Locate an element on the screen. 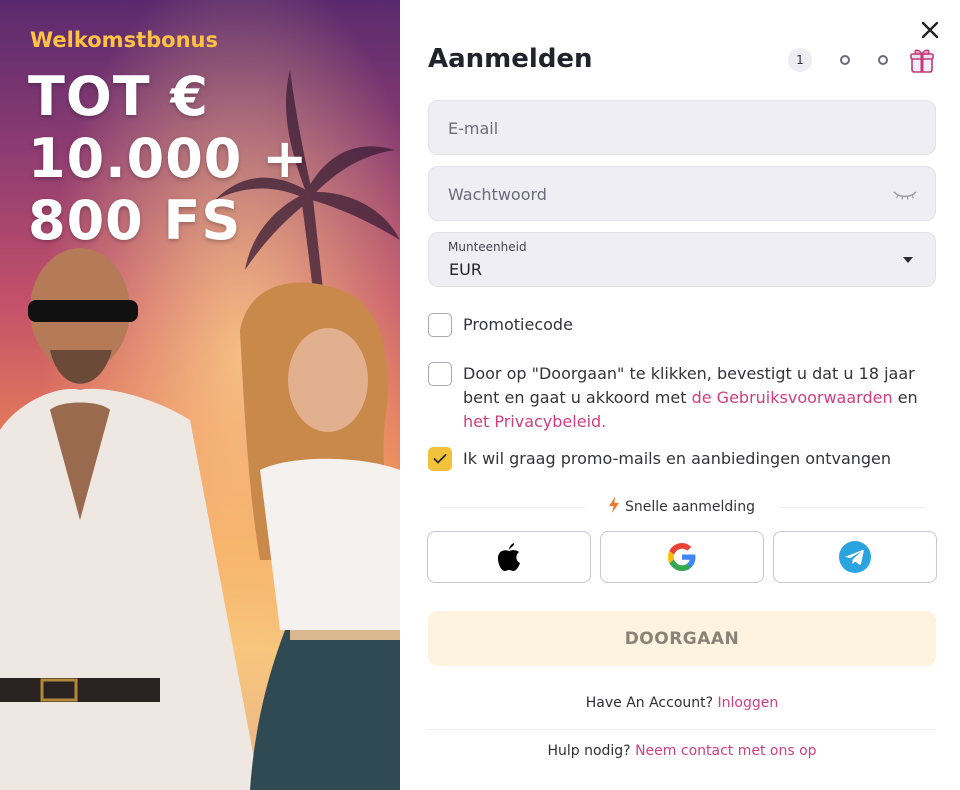 The height and width of the screenshot is (790, 960). close-button is located at coordinates (930, 30).